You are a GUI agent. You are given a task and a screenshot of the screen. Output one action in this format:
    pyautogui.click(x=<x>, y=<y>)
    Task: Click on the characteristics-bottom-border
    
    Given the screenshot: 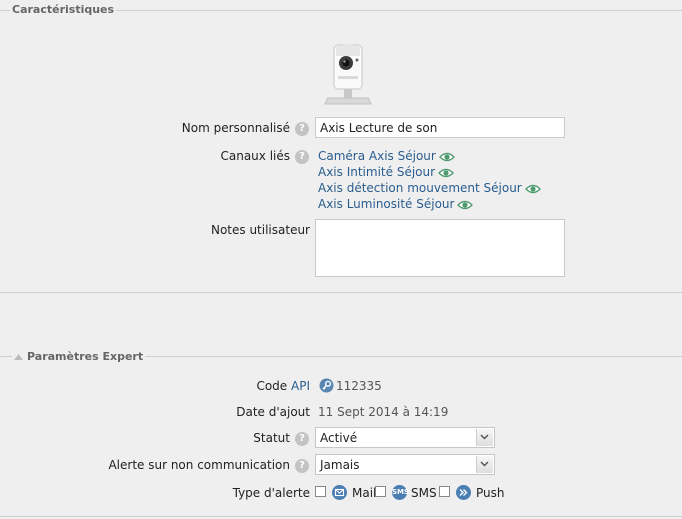 What is the action you would take?
    pyautogui.click(x=341, y=292)
    